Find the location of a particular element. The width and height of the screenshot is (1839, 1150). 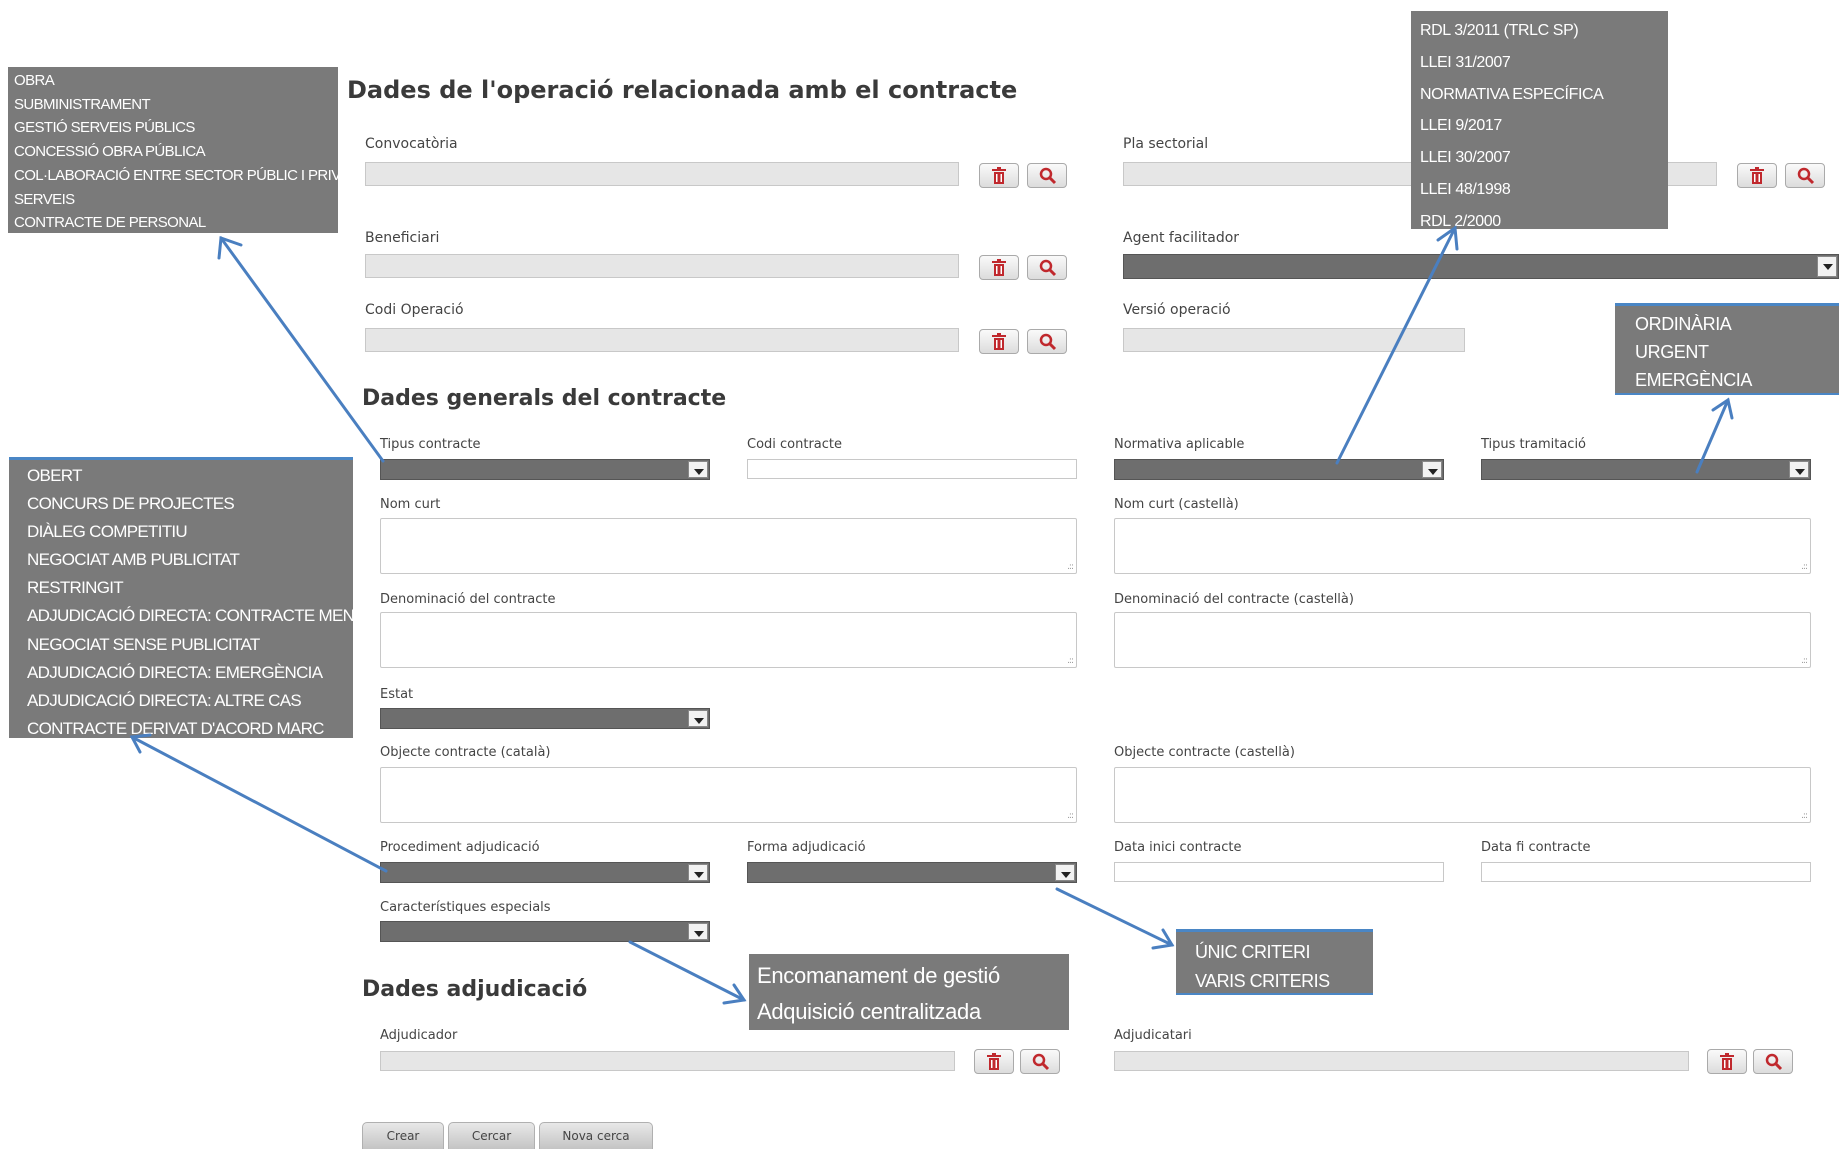

arrow-tipus-contracte is located at coordinates (302, 349).